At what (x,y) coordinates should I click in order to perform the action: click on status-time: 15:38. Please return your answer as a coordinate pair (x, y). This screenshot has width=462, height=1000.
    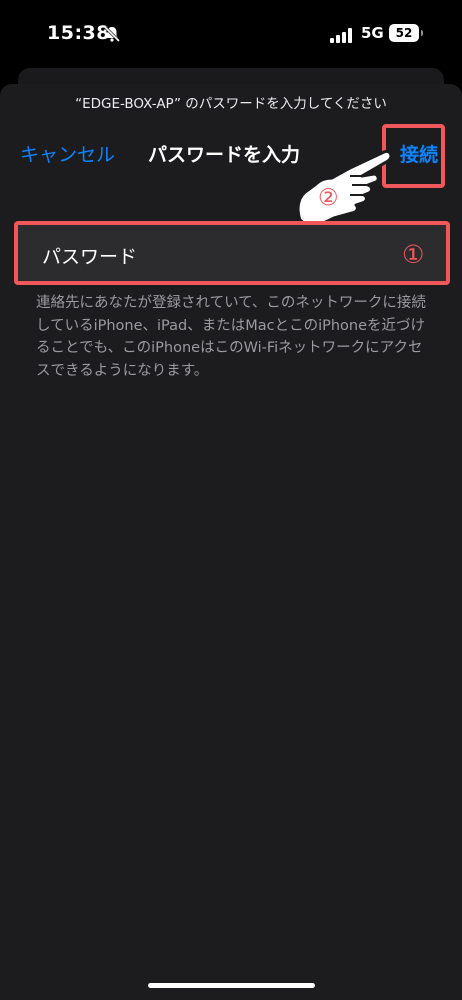
    Looking at the image, I should click on (78, 33).